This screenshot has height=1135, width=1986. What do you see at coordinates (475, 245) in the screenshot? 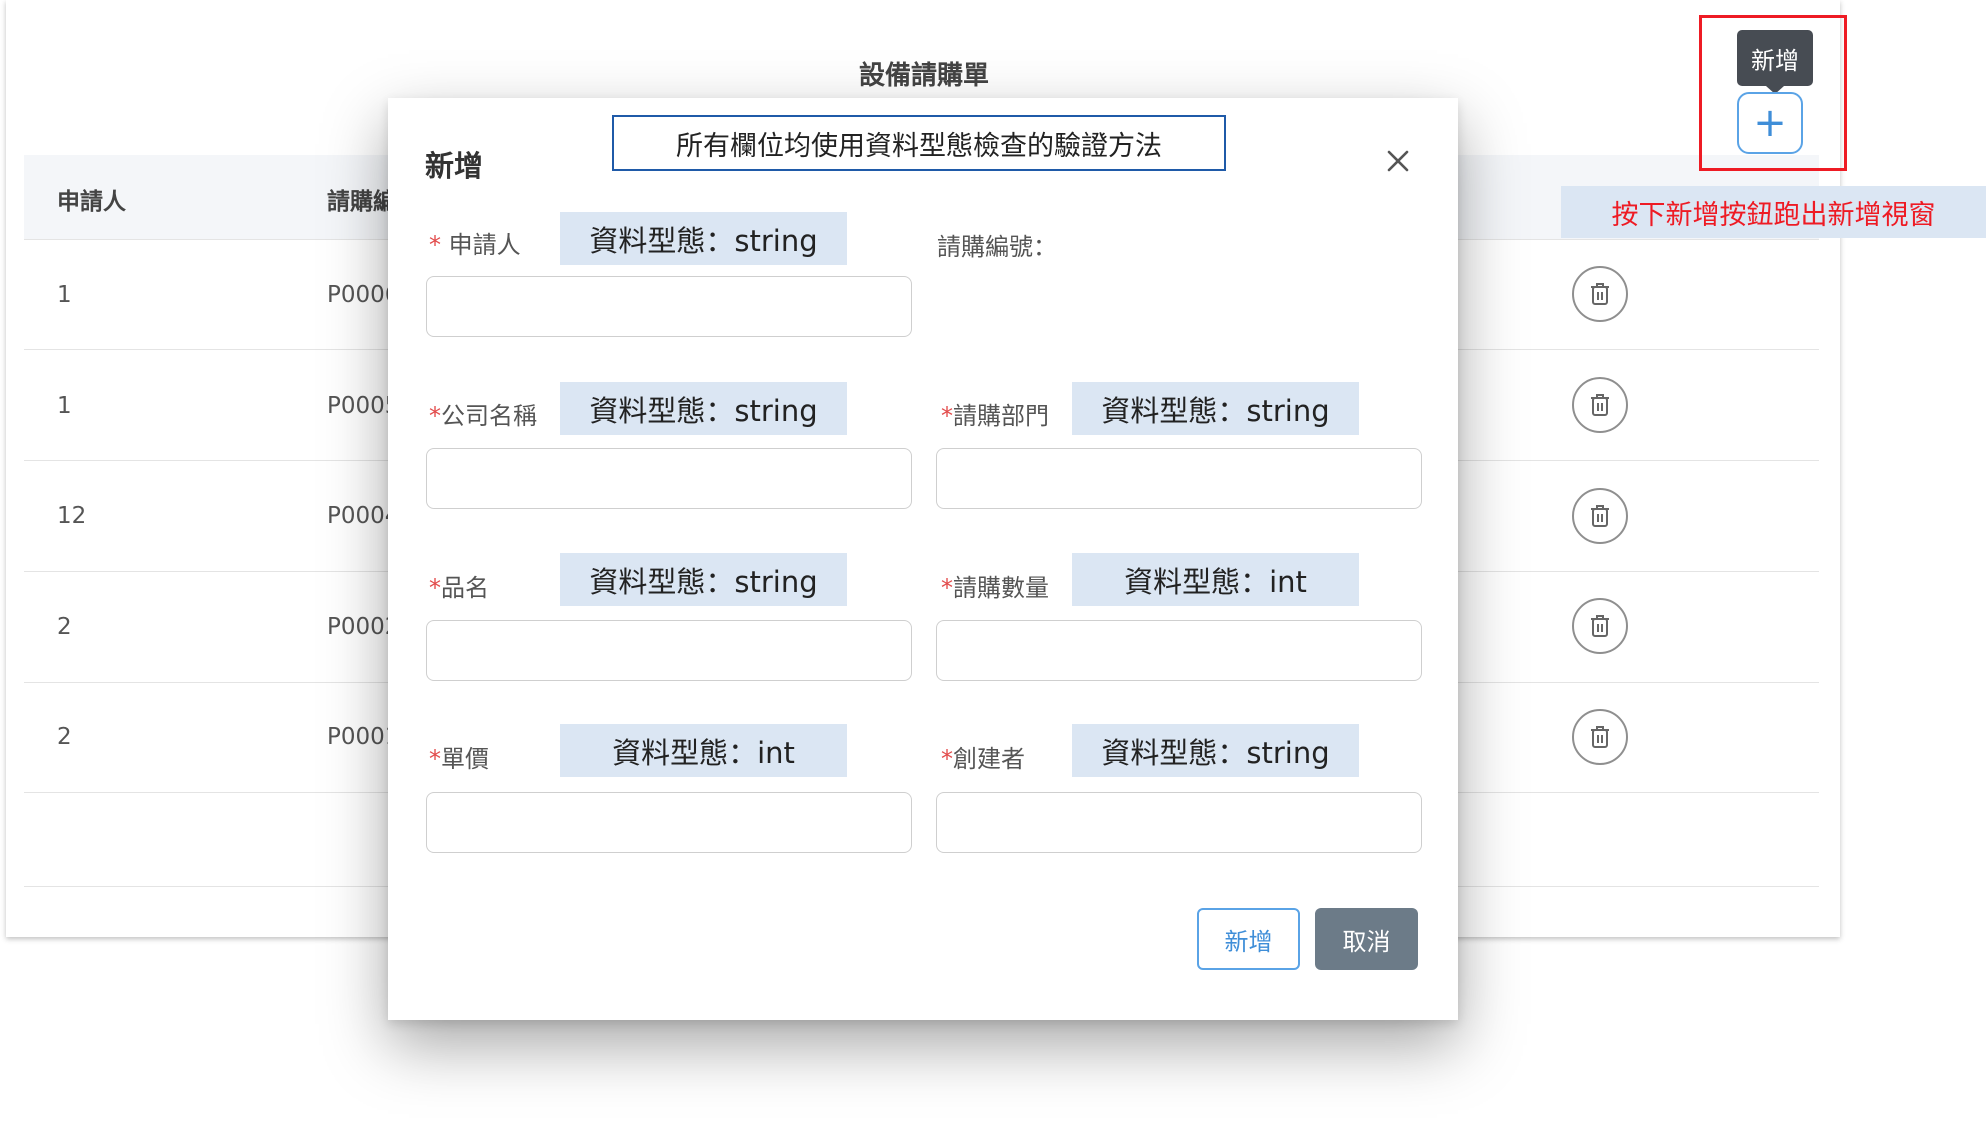
I see `applicant-label: * 申請人` at bounding box center [475, 245].